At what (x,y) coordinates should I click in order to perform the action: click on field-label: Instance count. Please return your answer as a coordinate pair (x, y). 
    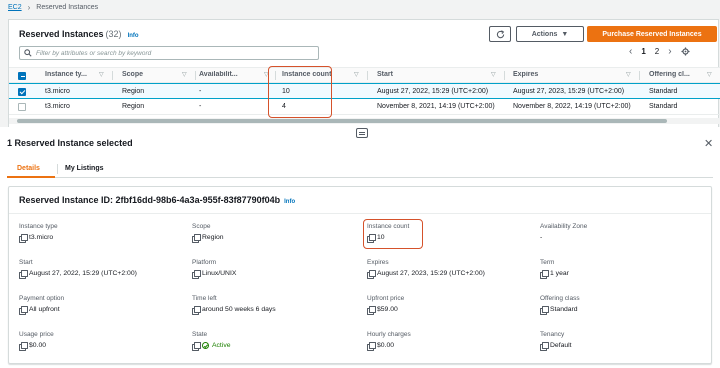
    Looking at the image, I should click on (388, 226).